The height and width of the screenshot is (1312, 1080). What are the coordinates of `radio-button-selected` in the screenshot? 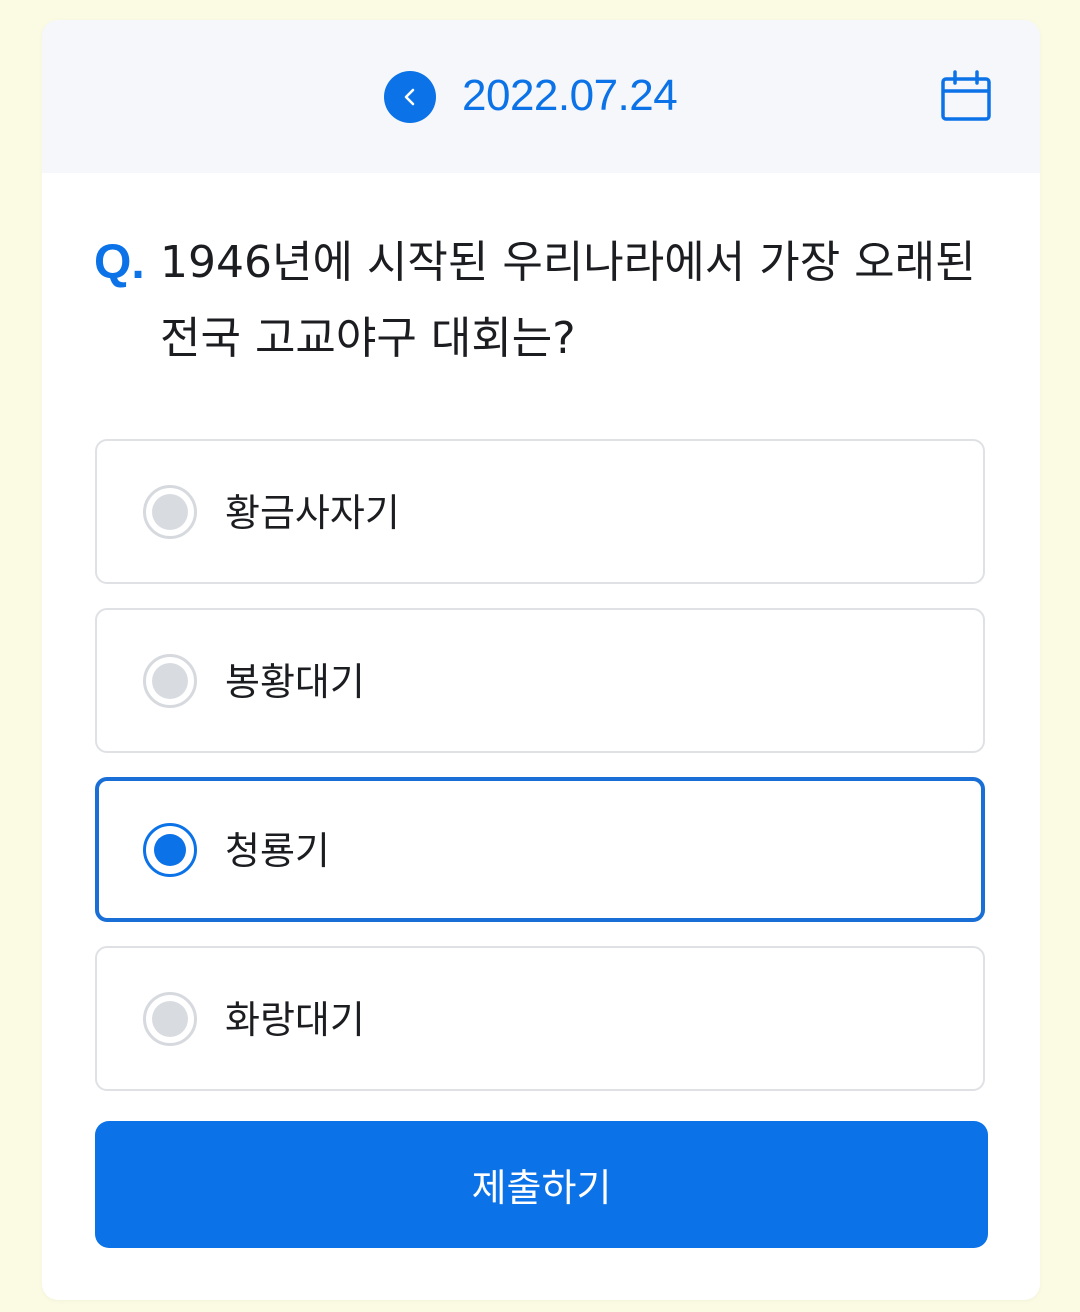 It's located at (170, 850).